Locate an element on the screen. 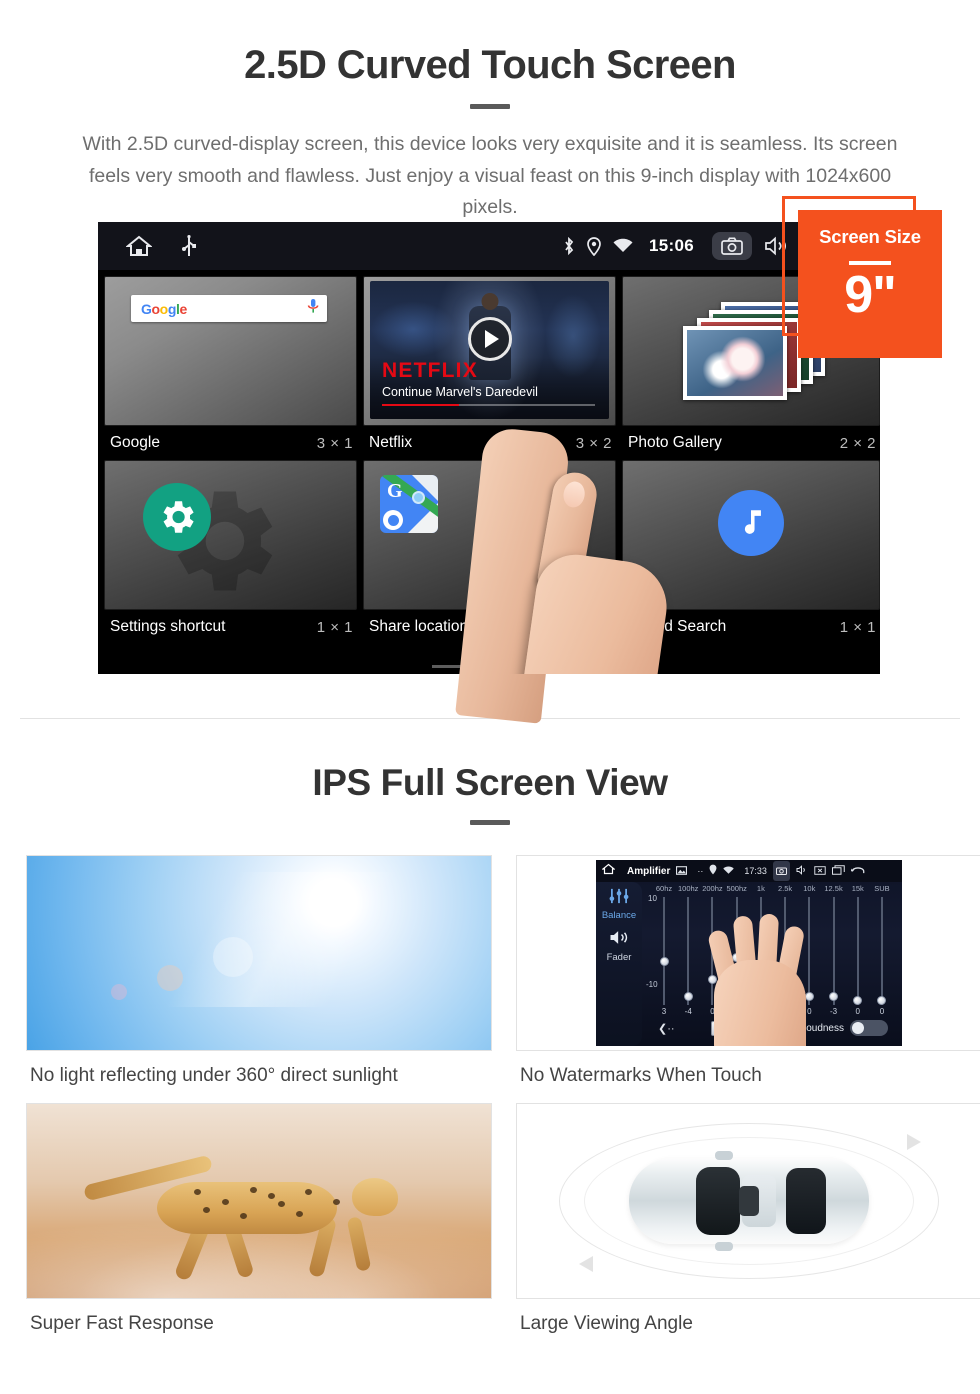 Image resolution: width=980 pixels, height=1394 pixels. car-illustration is located at coordinates (749, 1201).